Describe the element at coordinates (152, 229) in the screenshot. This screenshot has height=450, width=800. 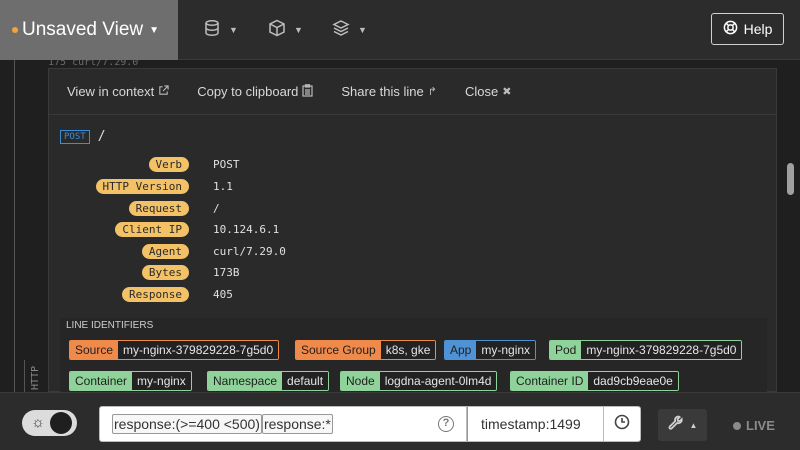
I see `field-key: Client IP` at that location.